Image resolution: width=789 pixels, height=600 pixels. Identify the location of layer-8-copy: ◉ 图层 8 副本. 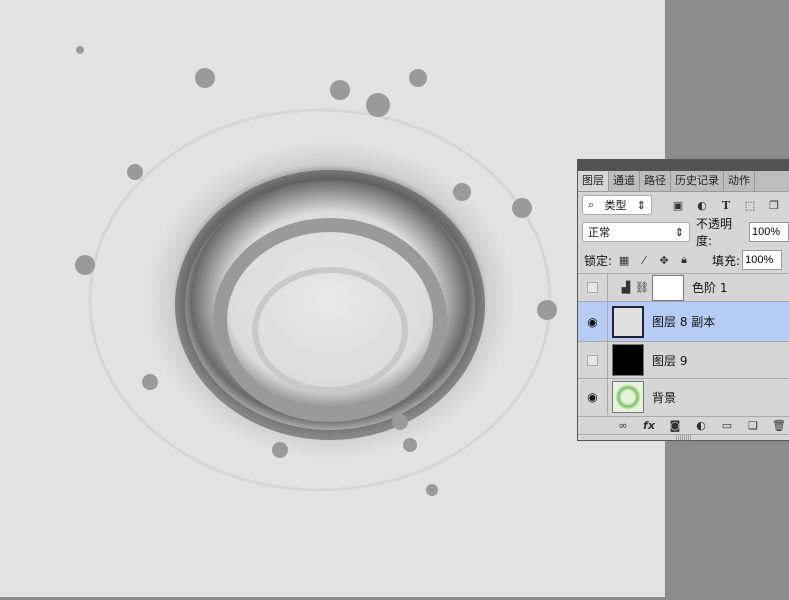
(683, 321).